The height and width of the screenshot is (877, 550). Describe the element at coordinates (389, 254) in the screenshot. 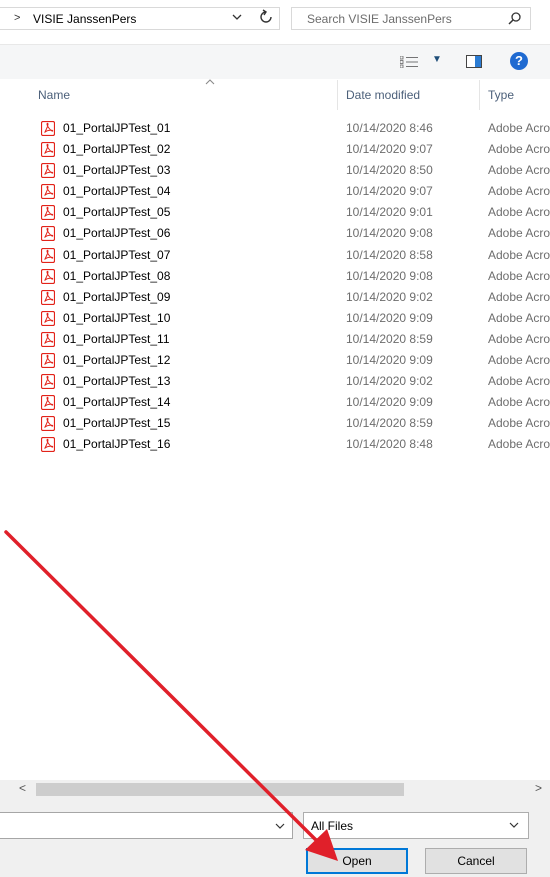

I see `file-date-modified: 10/14/2020 8:58` at that location.